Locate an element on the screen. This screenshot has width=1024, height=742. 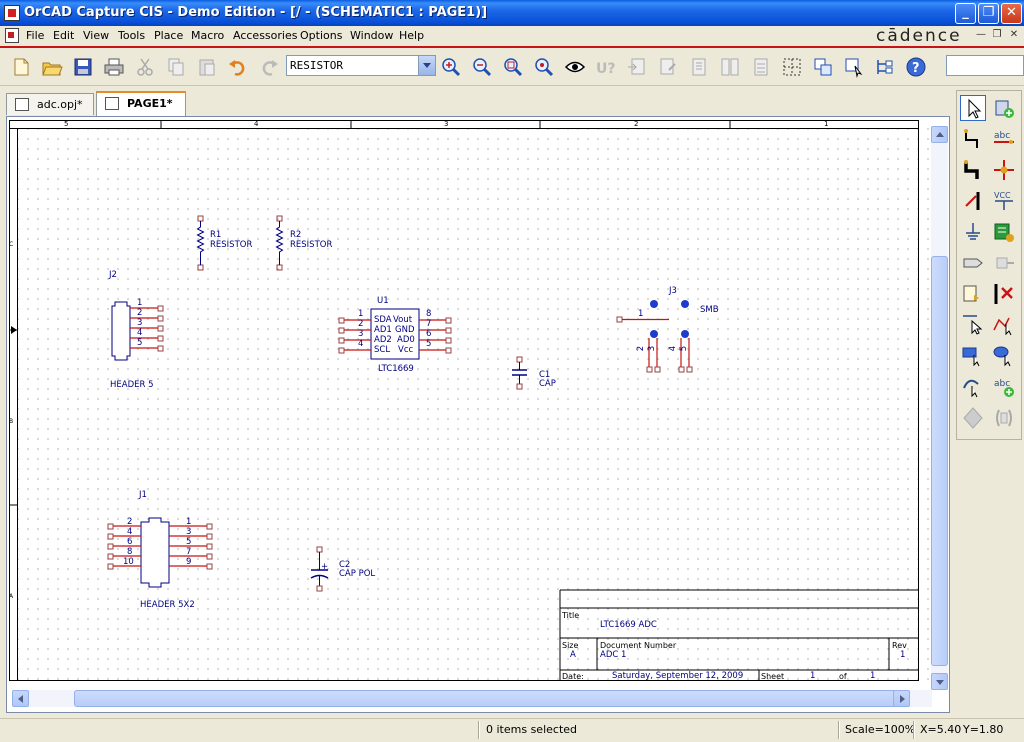
part-combo-box: RESISTOR is located at coordinates (361, 65).